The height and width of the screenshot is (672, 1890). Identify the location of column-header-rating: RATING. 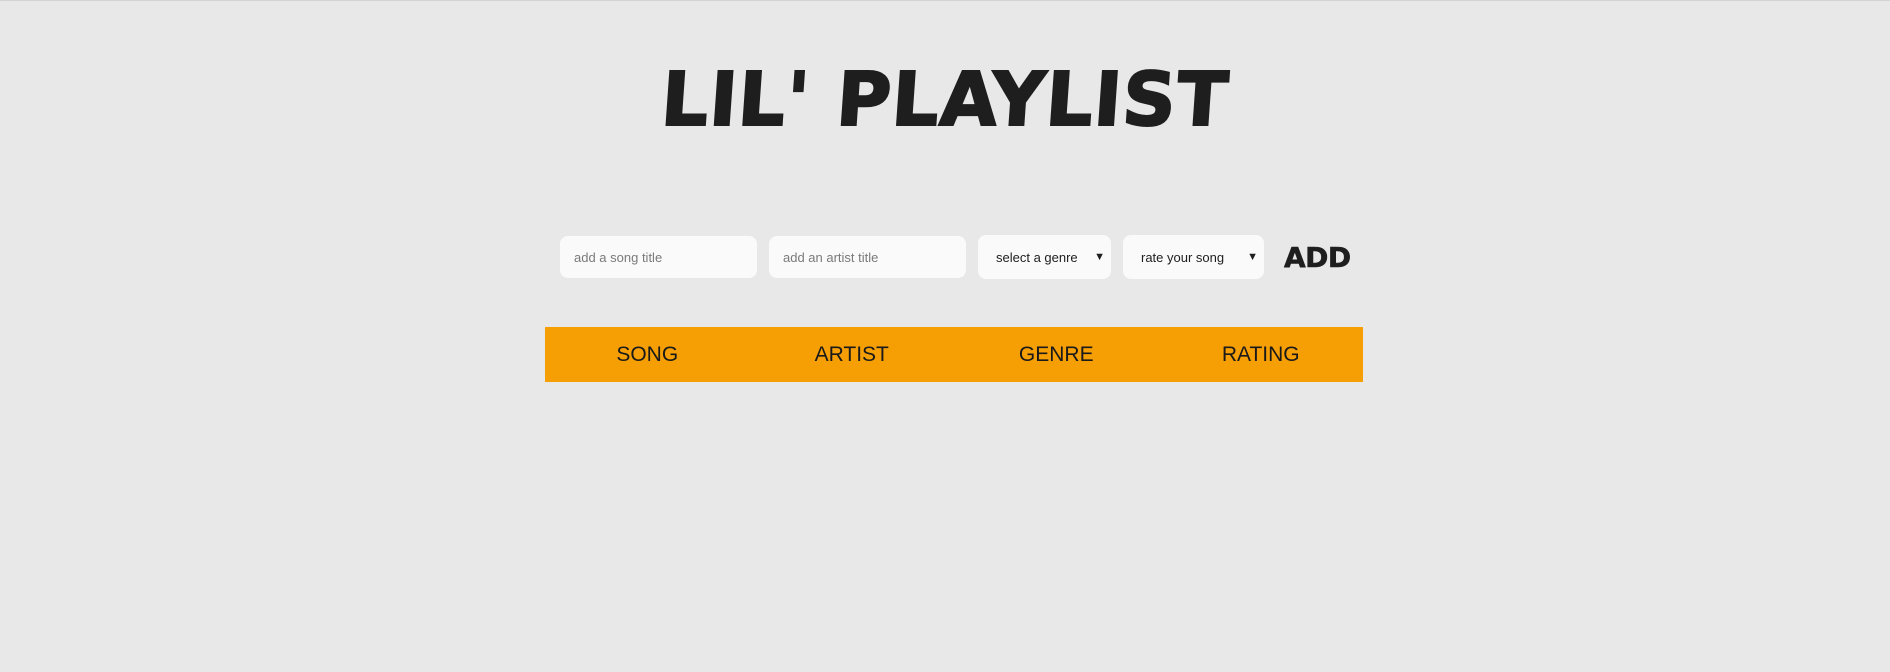
(1260, 354).